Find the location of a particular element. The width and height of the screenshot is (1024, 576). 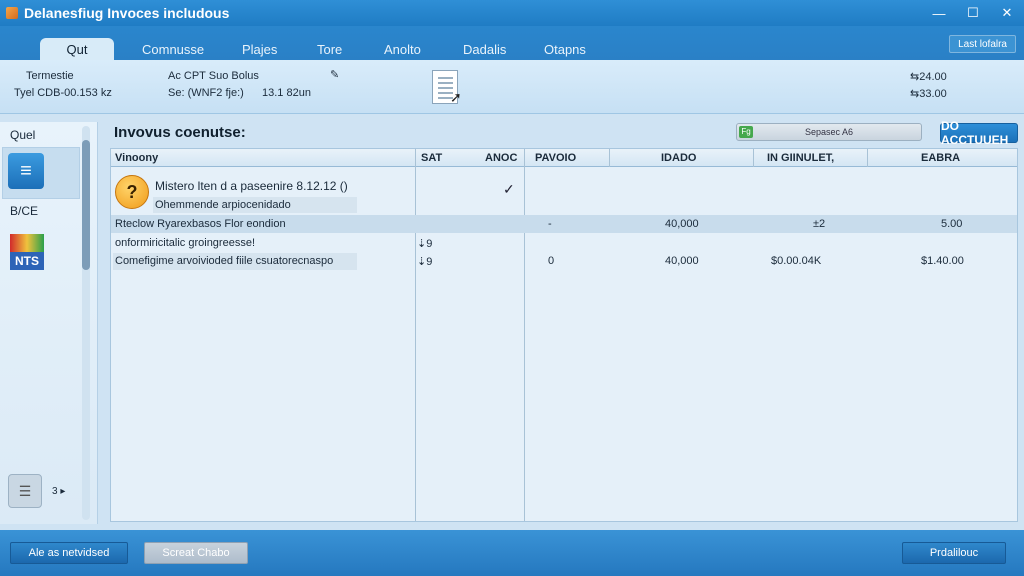

sidebar-top-label: Quel is located at coordinates (23, 135).